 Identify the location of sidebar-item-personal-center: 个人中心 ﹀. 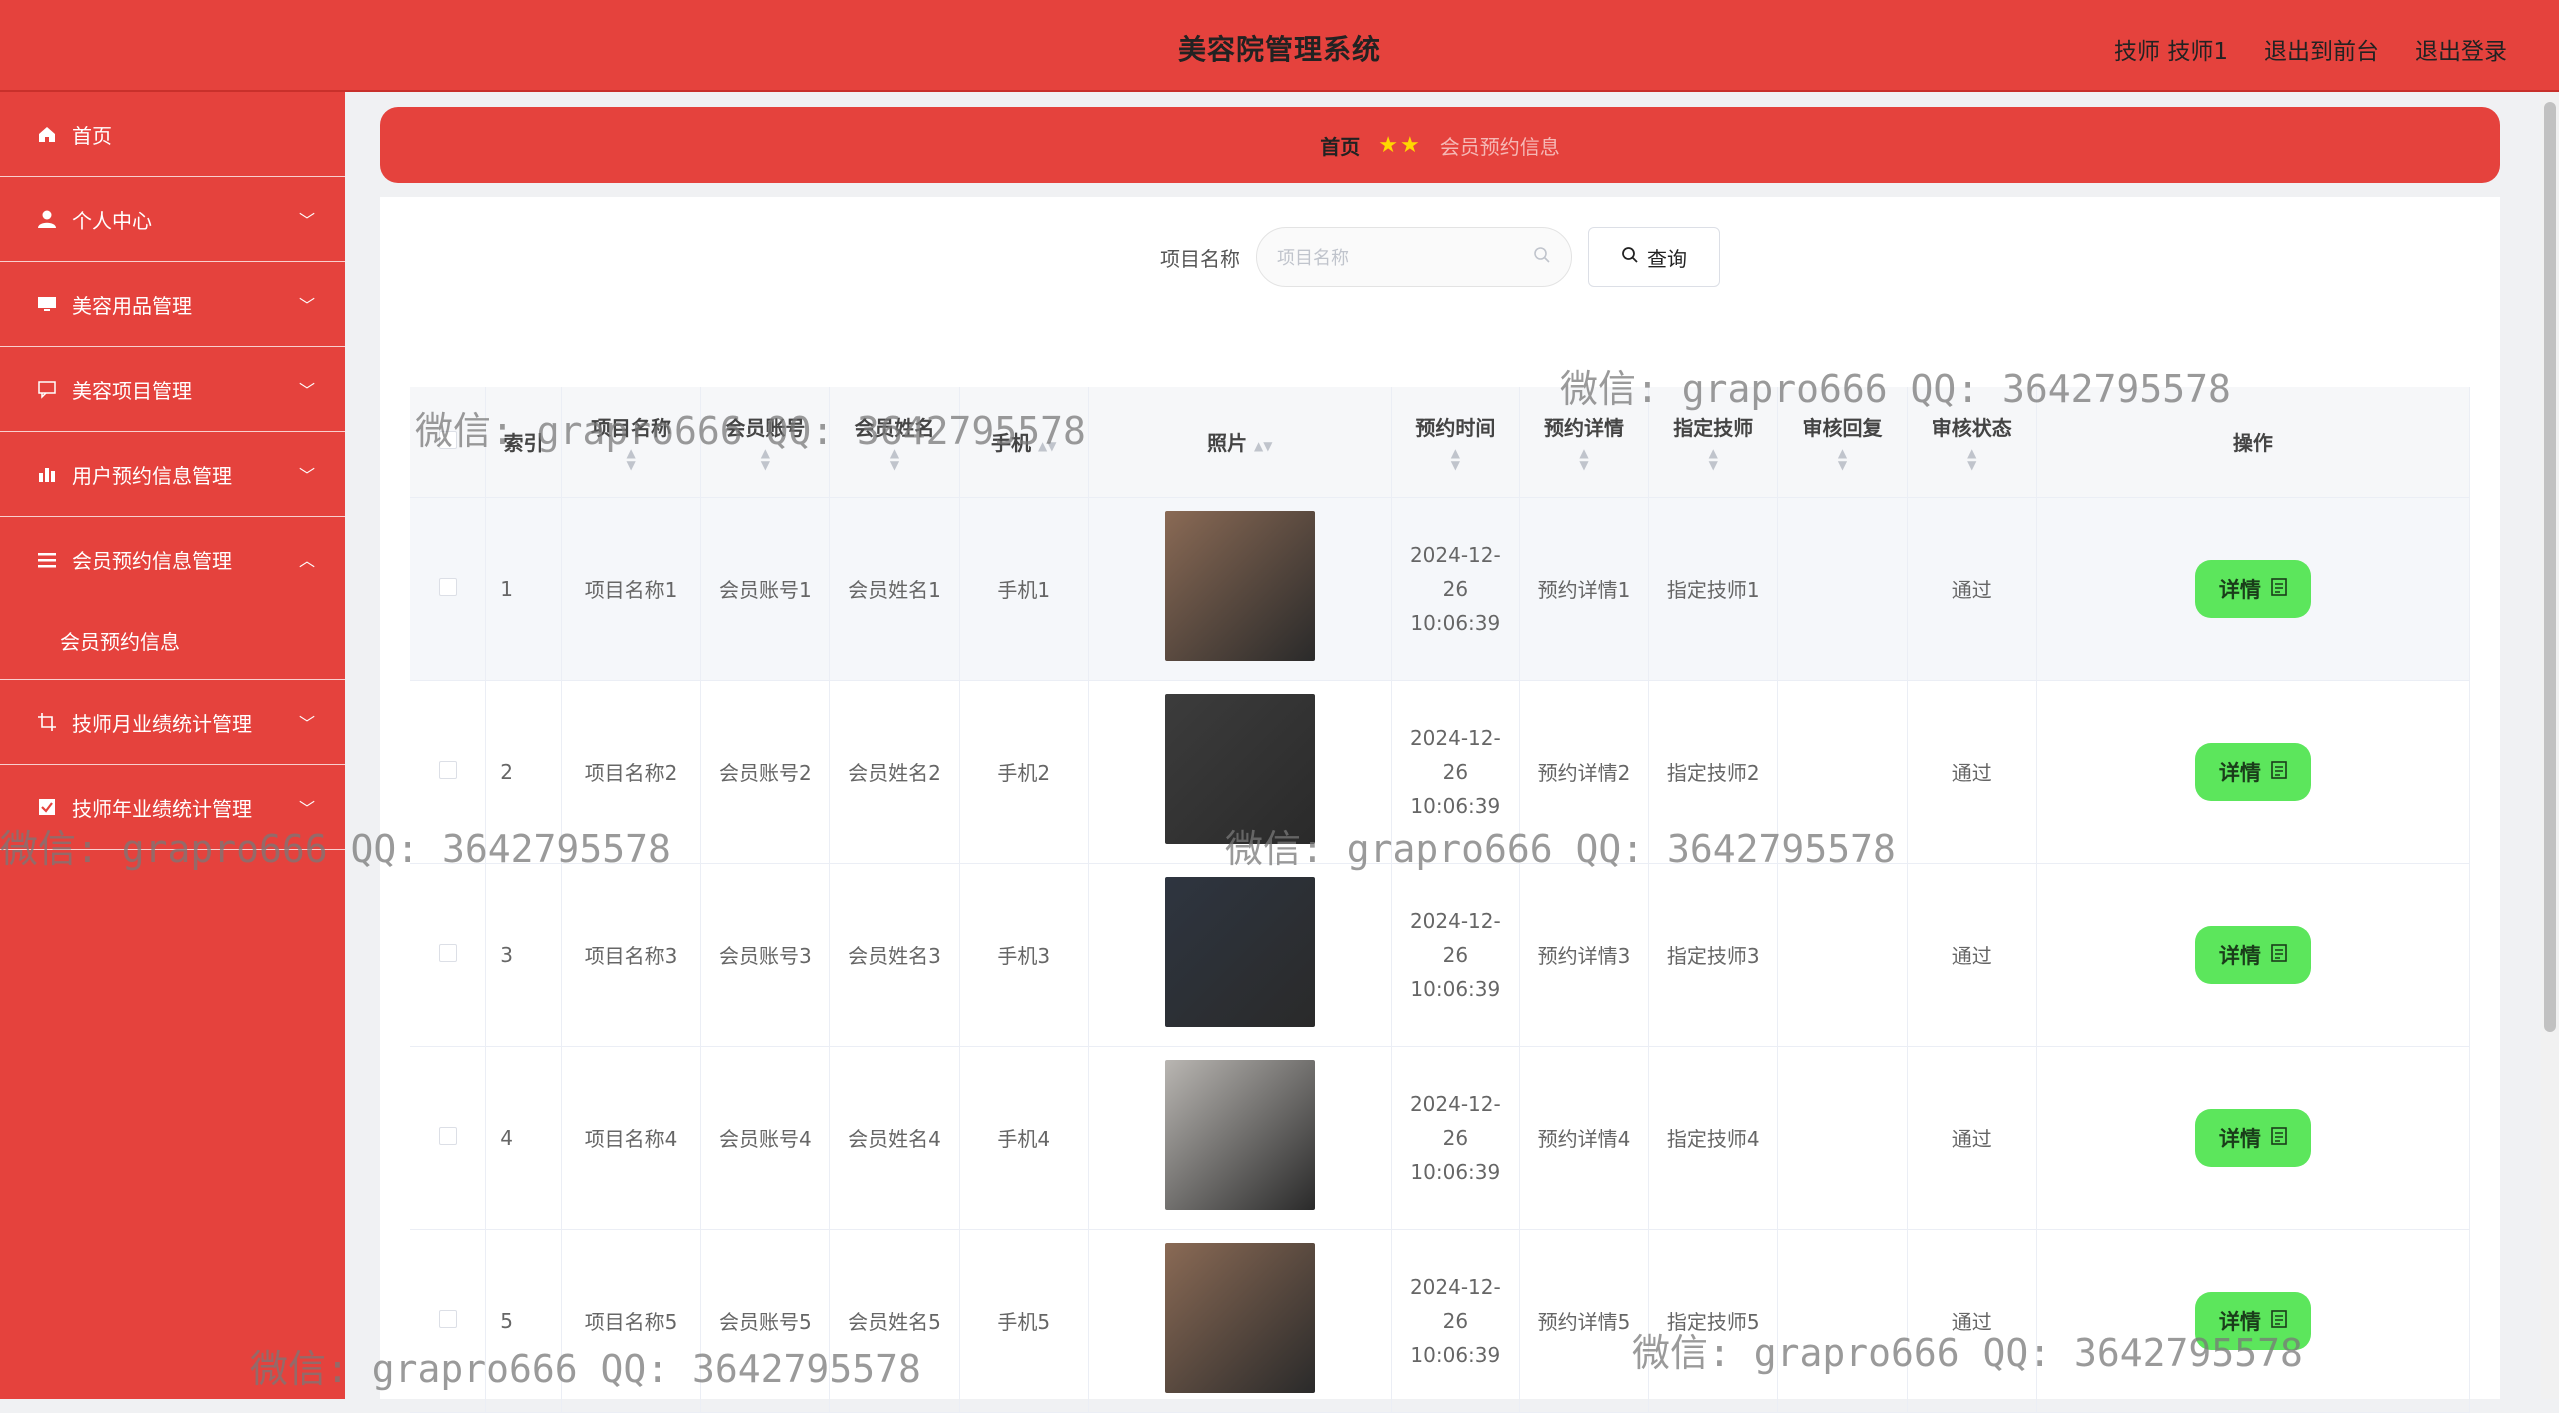
(172, 219).